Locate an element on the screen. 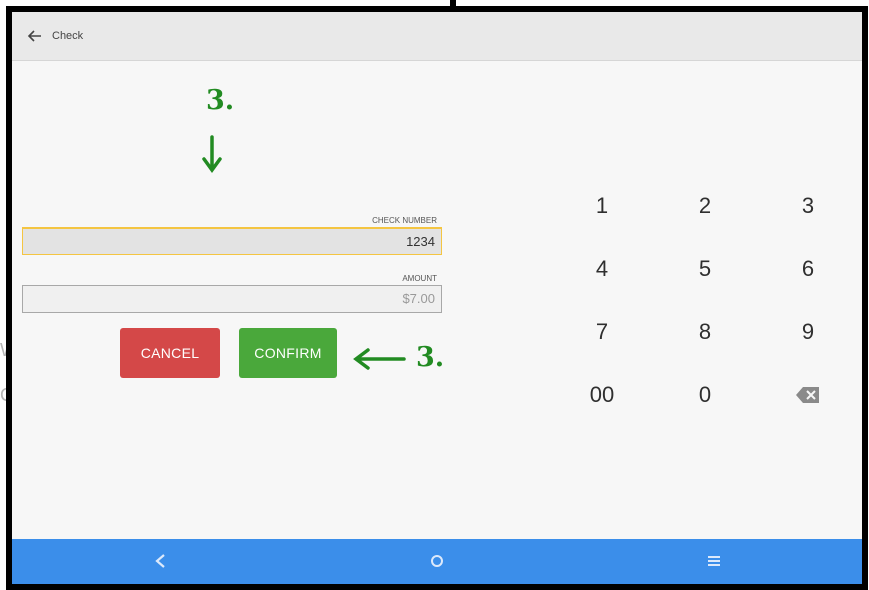  title-bar: Check is located at coordinates (437, 36).